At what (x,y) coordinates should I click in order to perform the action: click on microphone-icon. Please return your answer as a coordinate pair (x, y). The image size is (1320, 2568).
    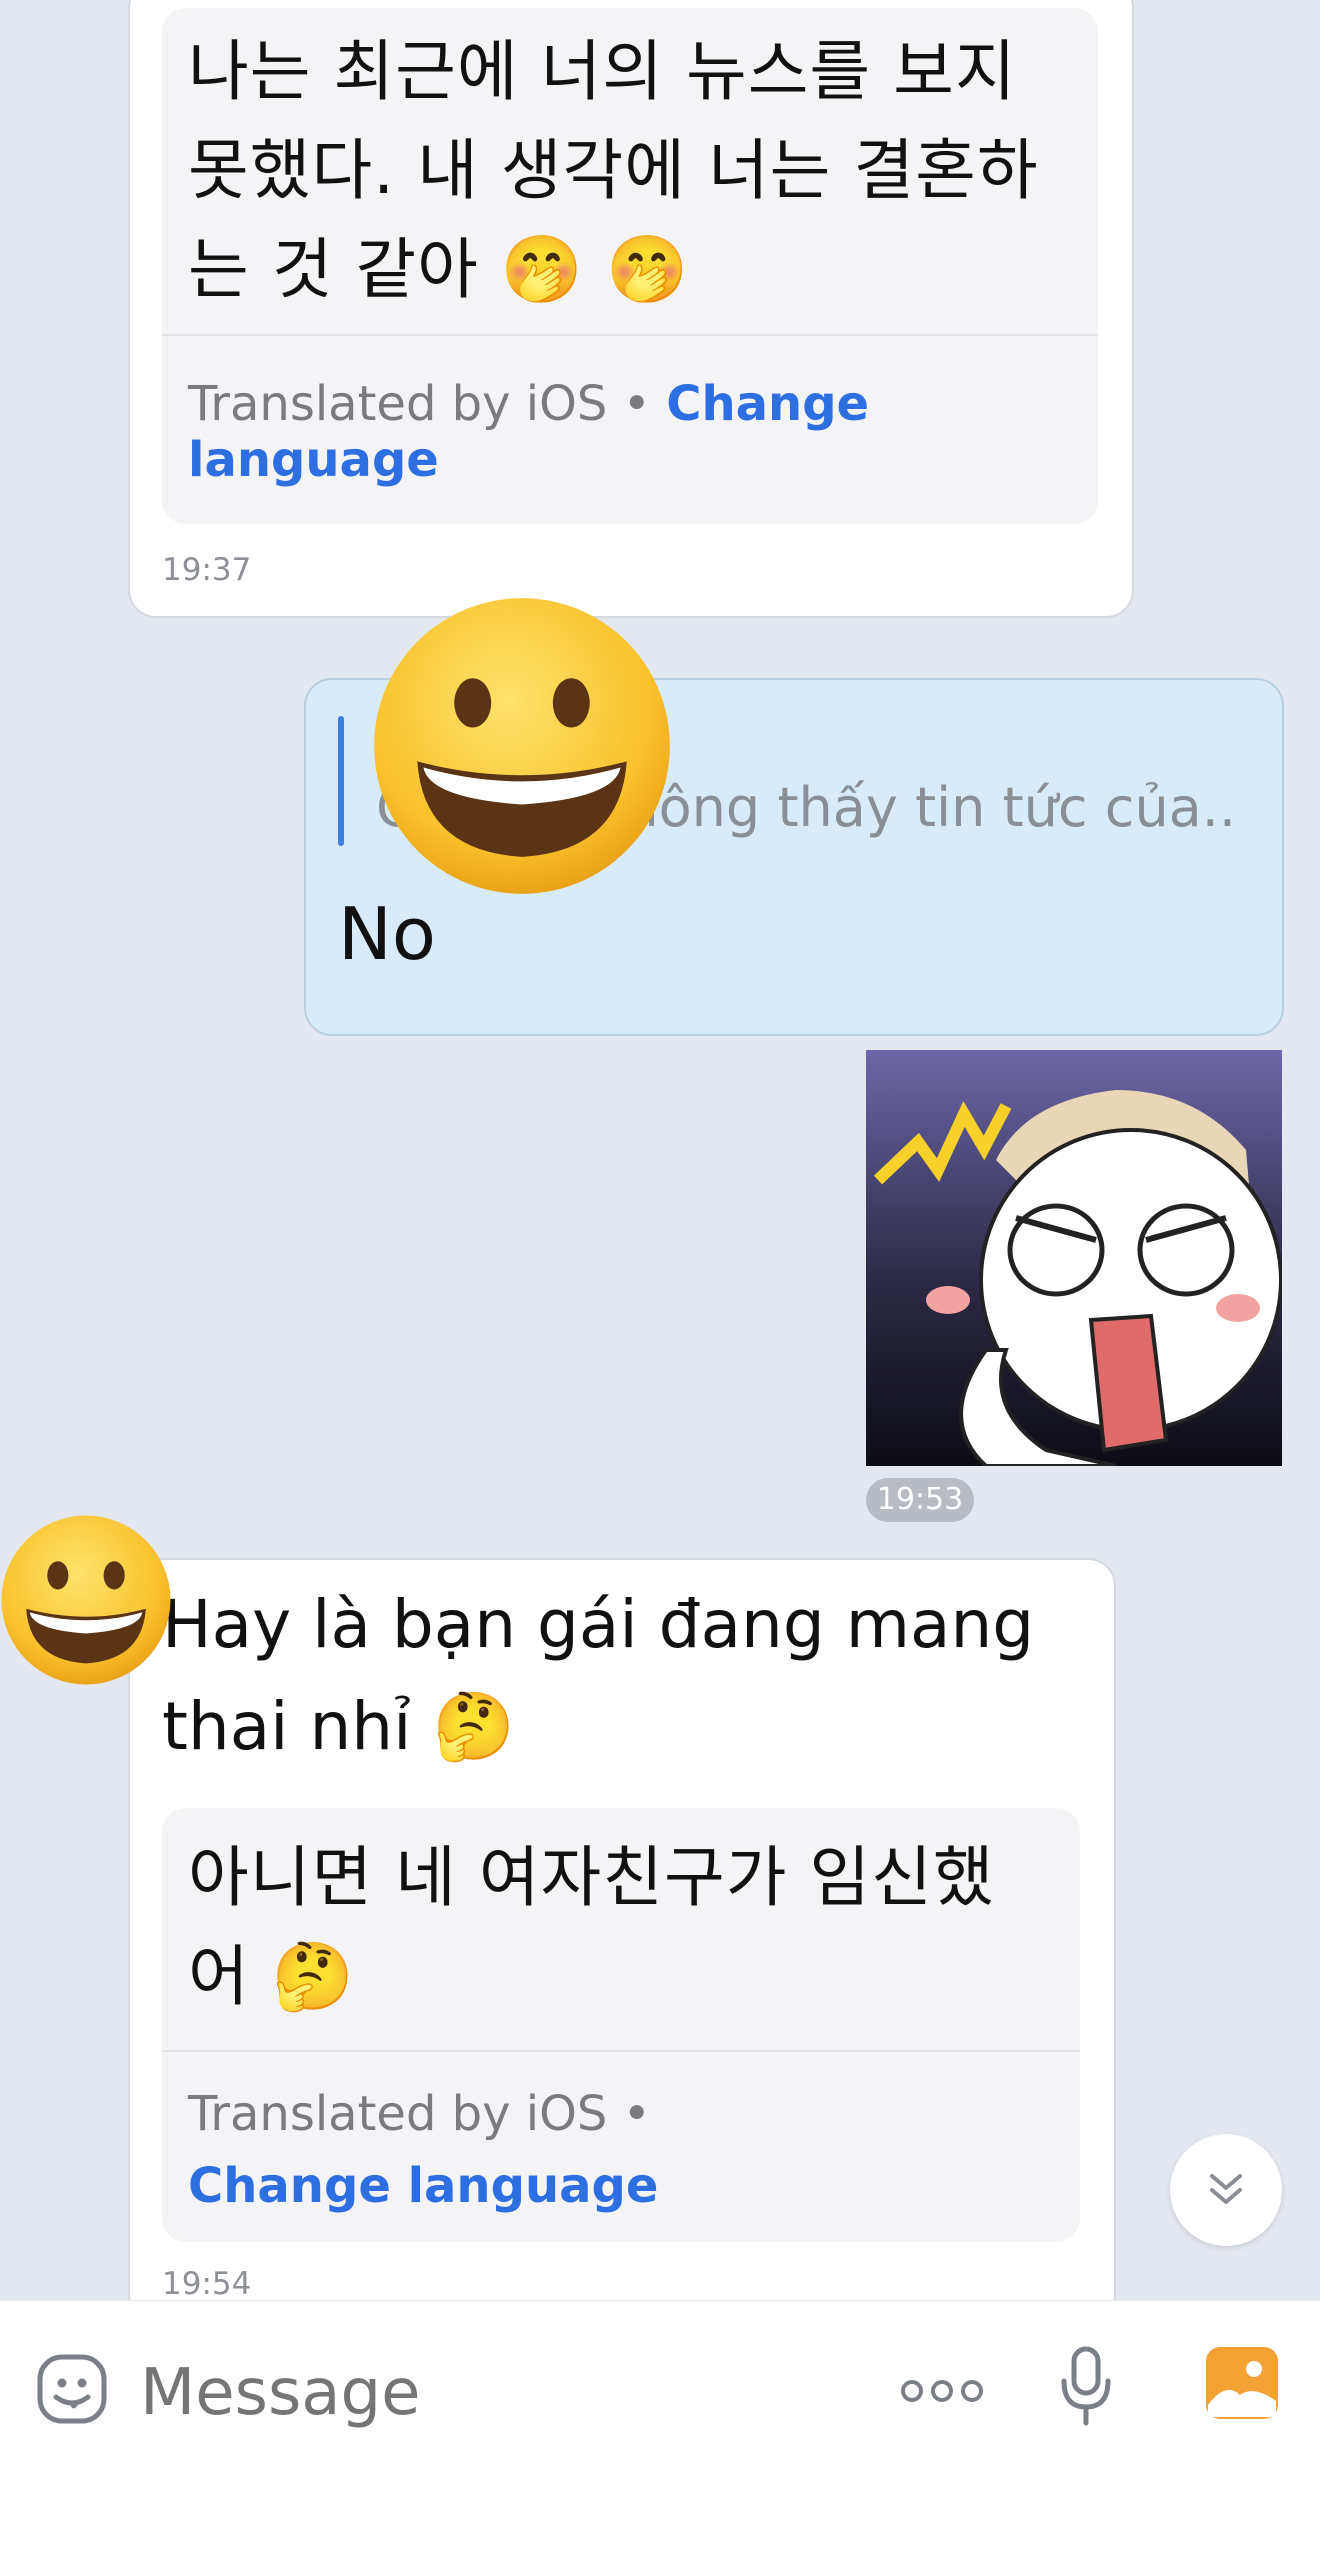
    Looking at the image, I should click on (1086, 2387).